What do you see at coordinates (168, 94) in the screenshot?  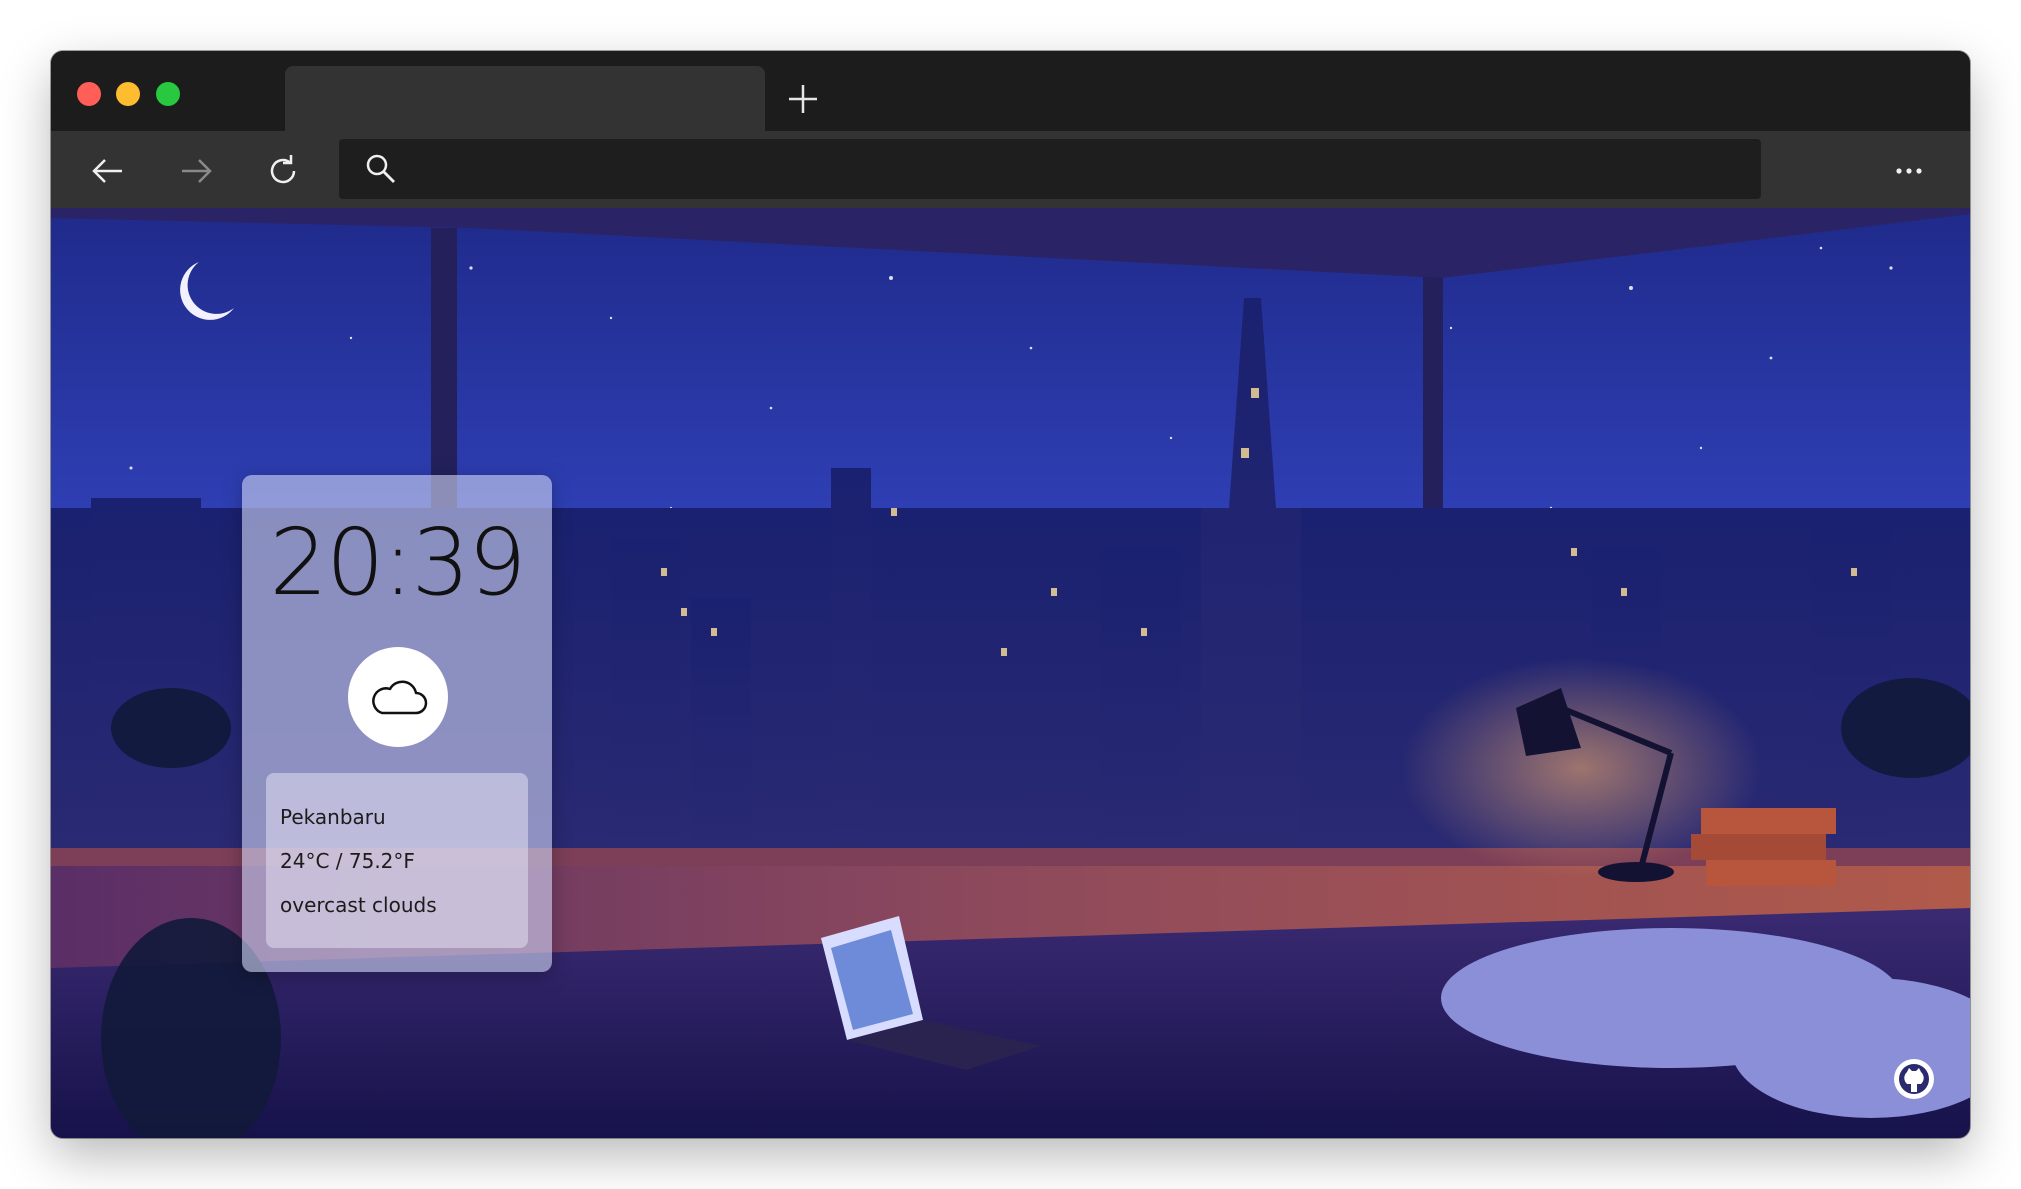 I see `maximize-window-button` at bounding box center [168, 94].